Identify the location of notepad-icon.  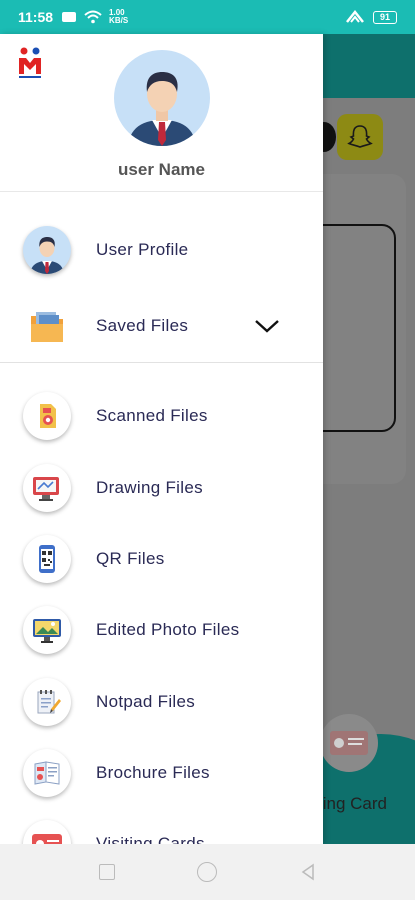
(47, 702).